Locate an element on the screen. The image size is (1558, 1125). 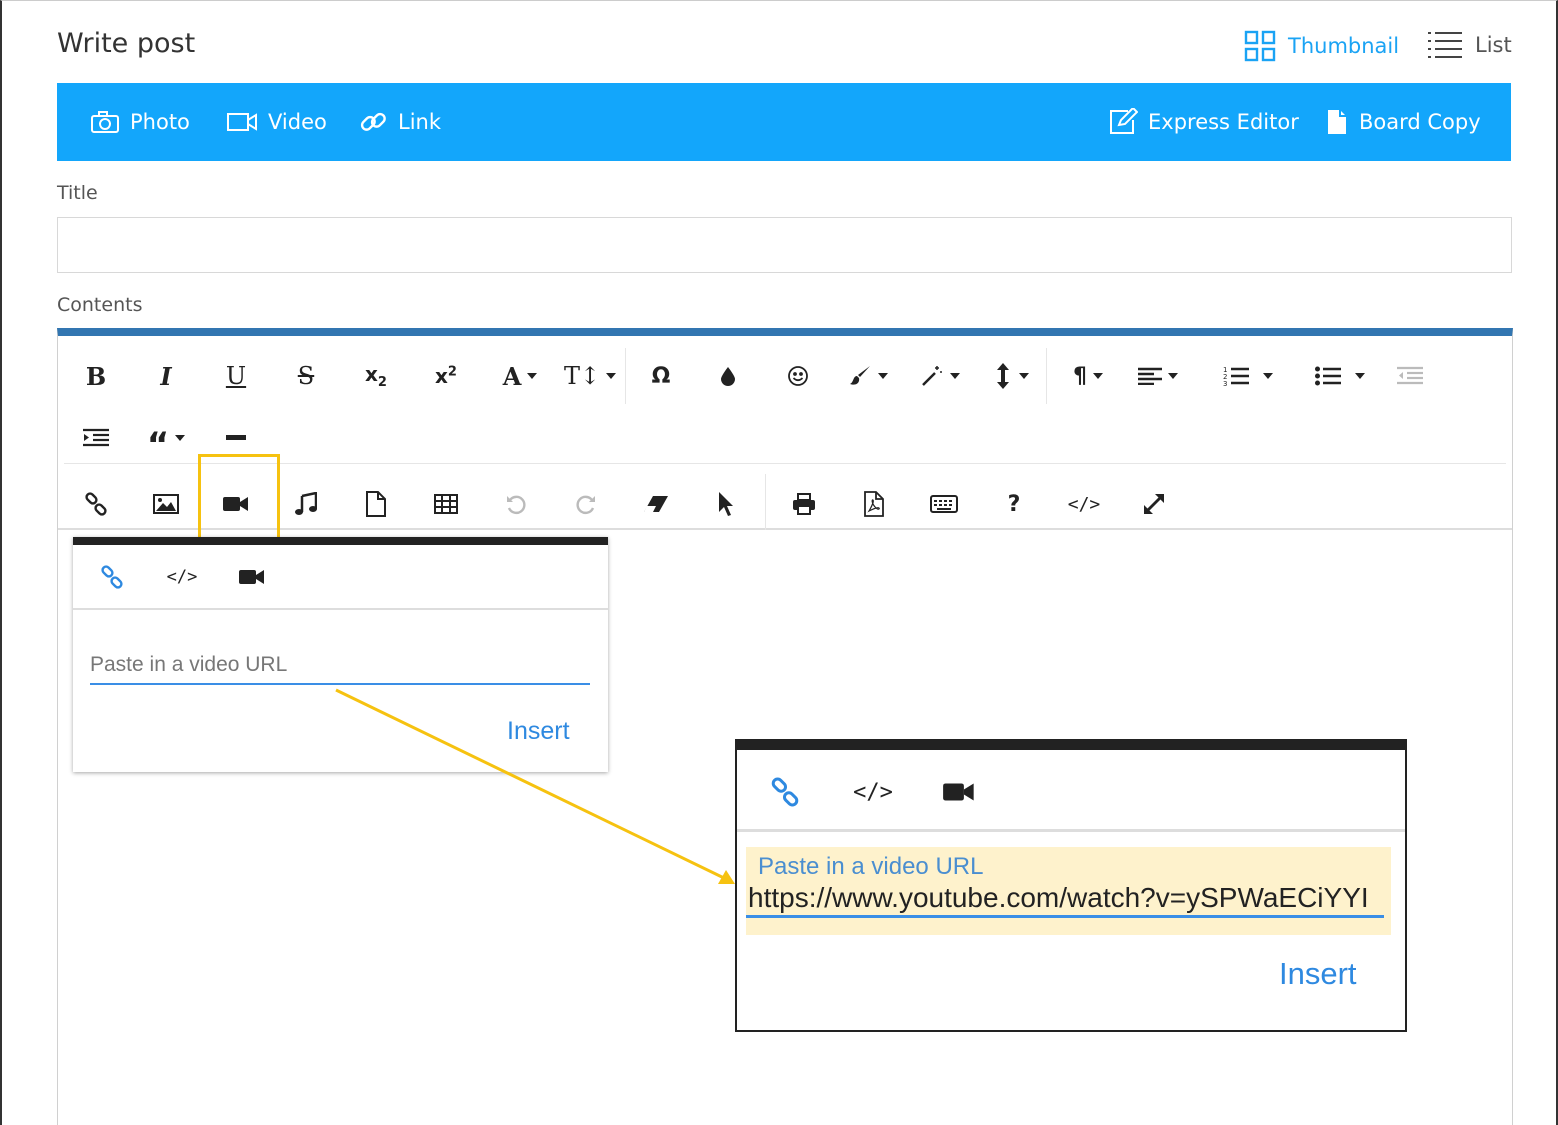
express-editor-label: Express Editor is located at coordinates (1223, 122).